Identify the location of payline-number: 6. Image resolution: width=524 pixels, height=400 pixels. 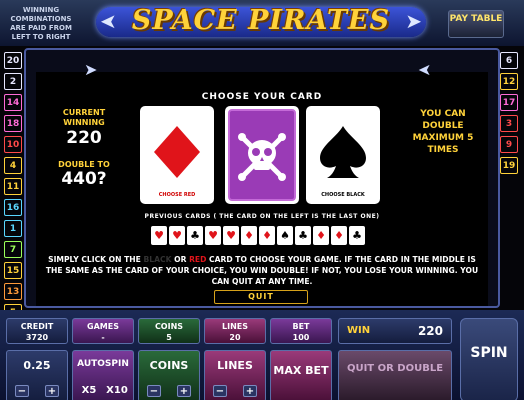
(509, 60).